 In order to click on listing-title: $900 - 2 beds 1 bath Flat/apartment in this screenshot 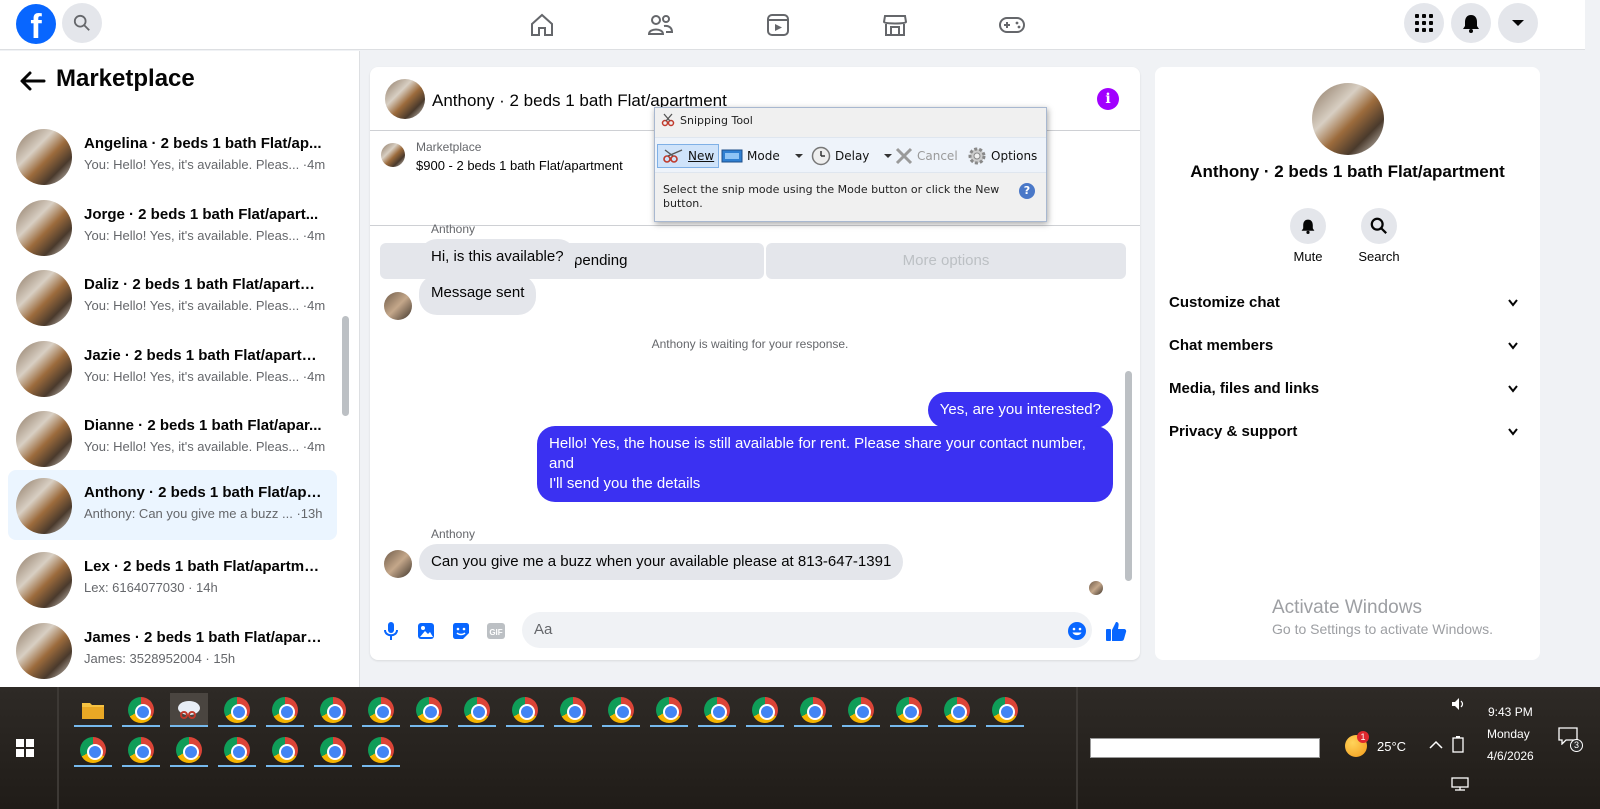, I will do `click(519, 165)`.